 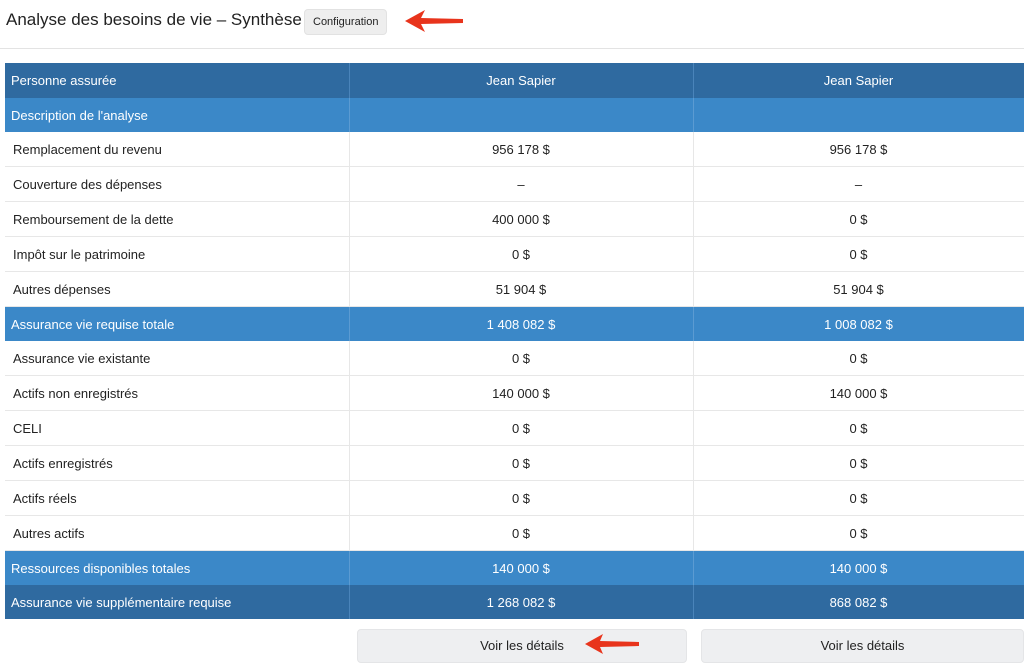 I want to click on row-label: Remboursement de la dette, so click(x=177, y=219).